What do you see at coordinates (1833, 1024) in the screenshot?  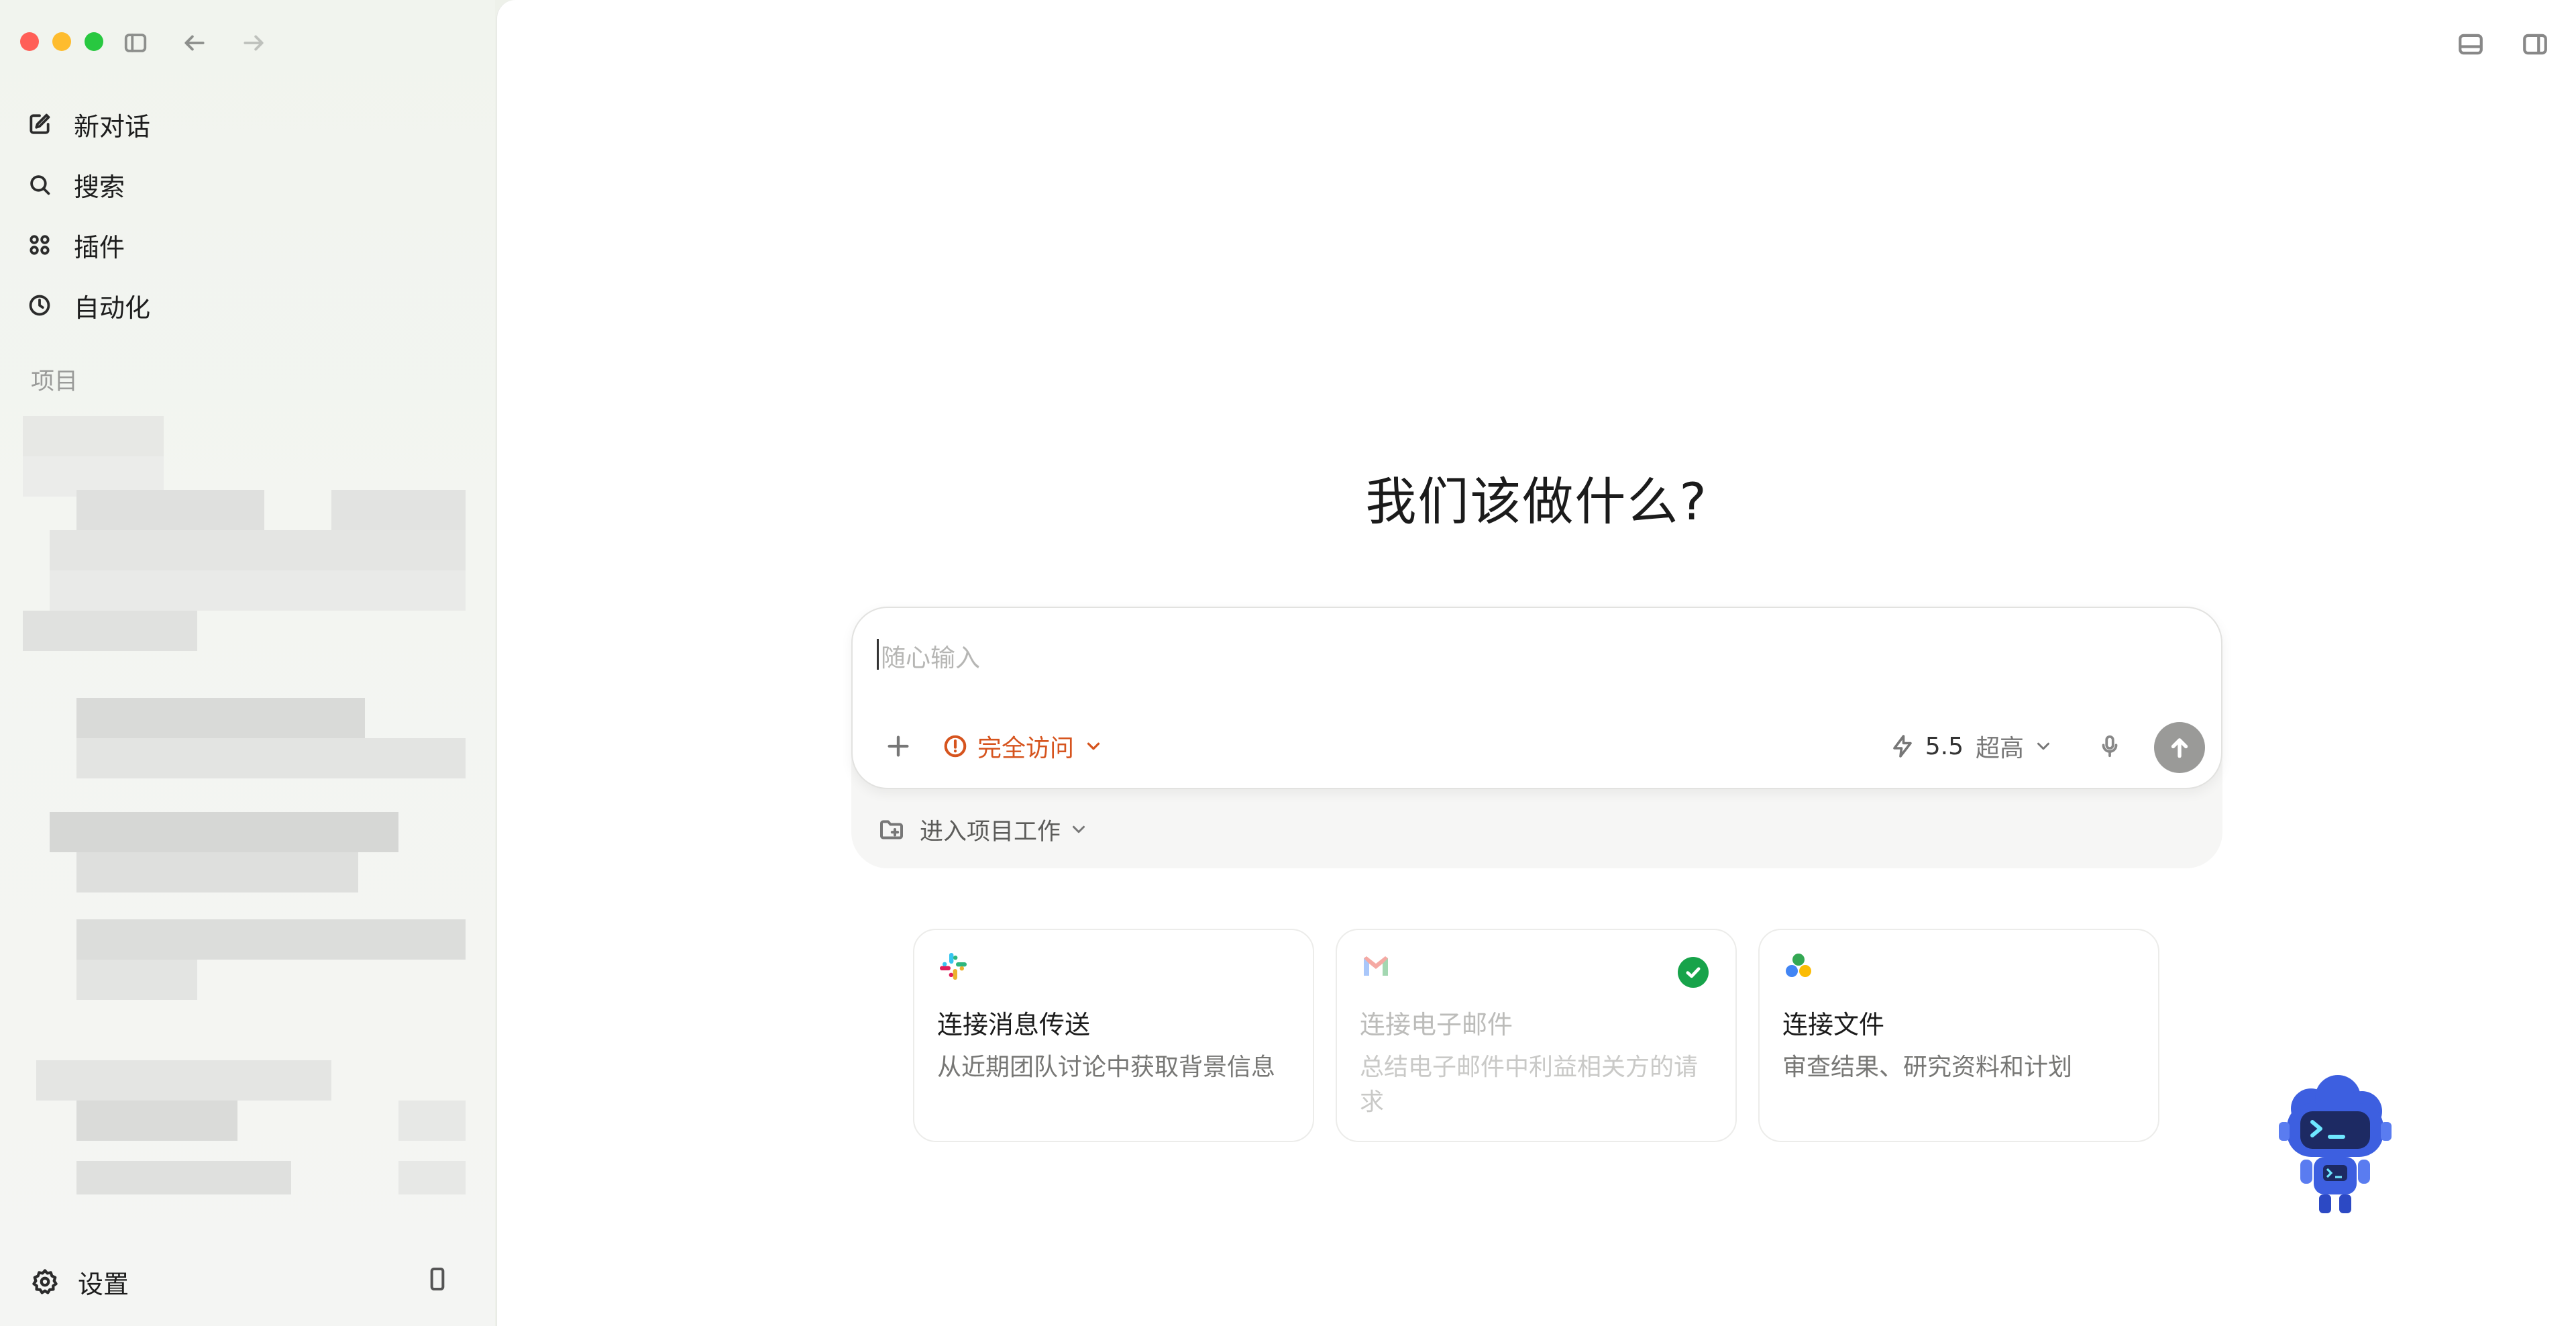 I see `connector-title: 连接文件` at bounding box center [1833, 1024].